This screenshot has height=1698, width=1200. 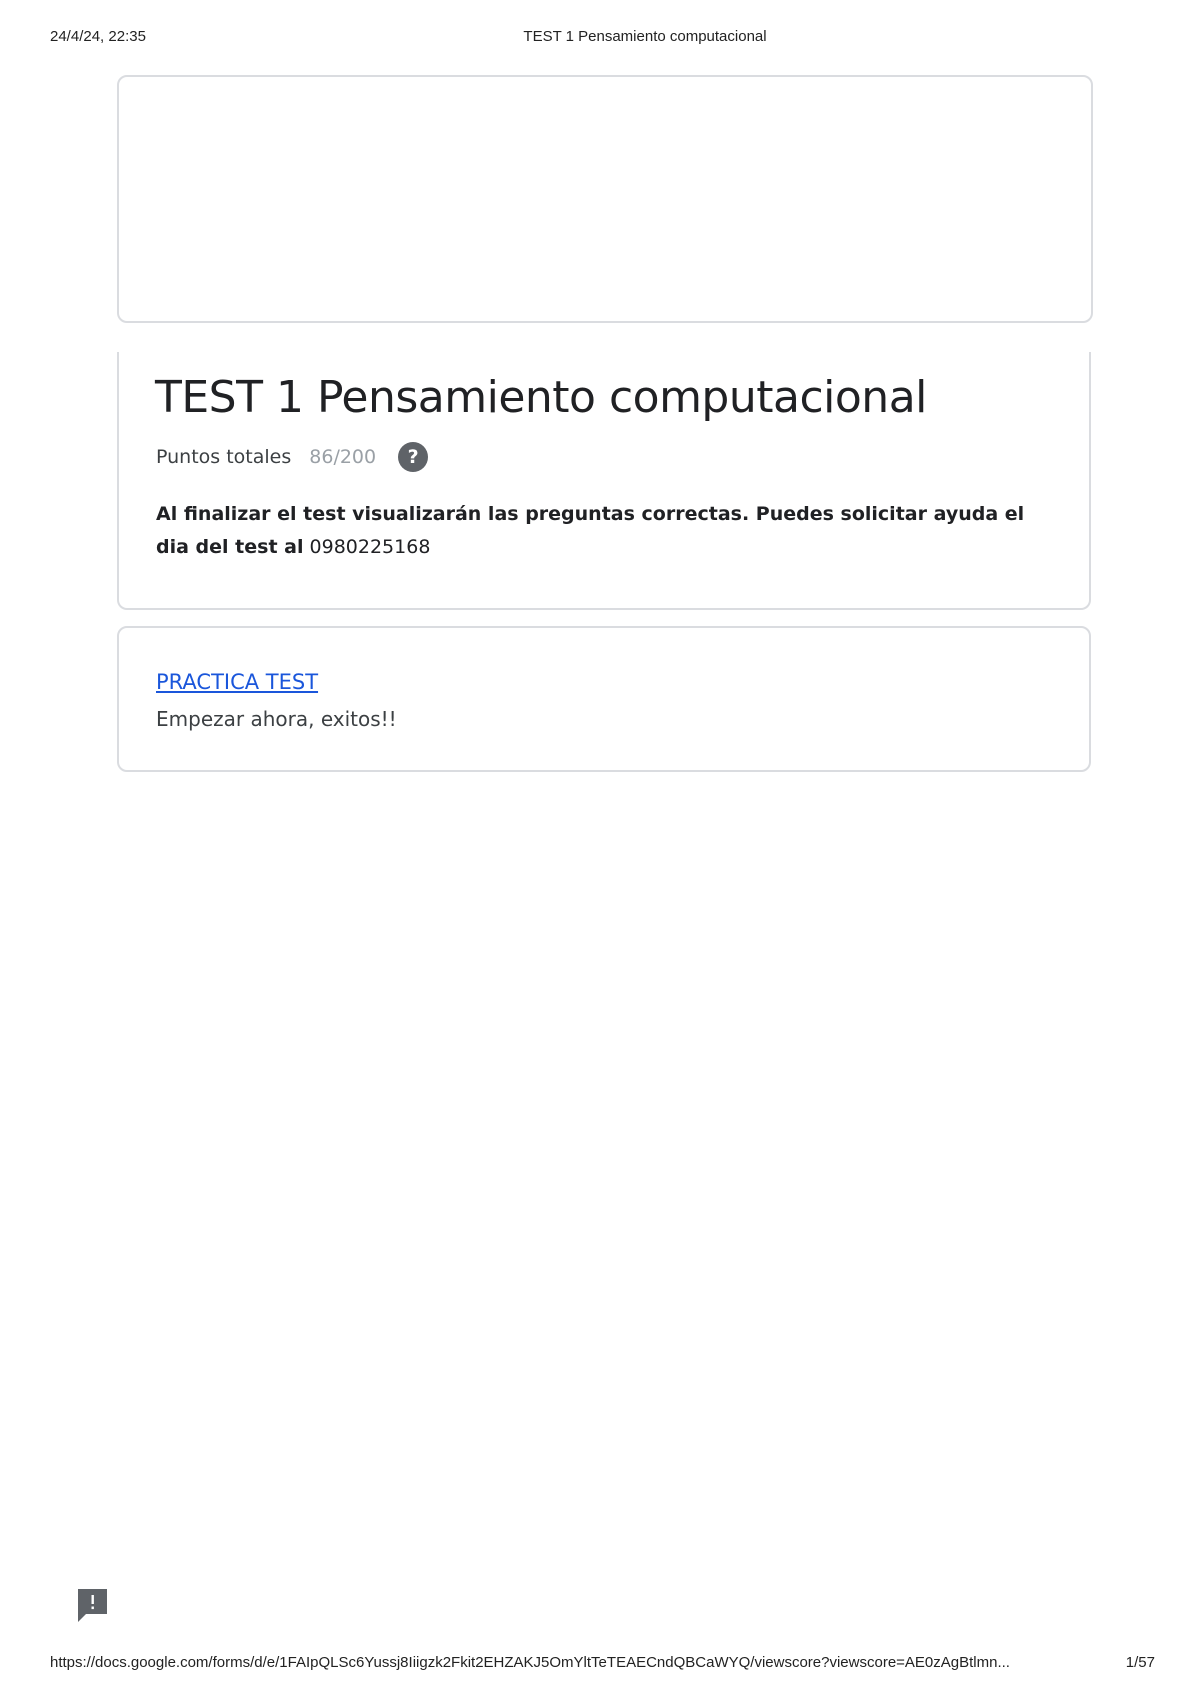 I want to click on print-doc-title: TEST 1 Pensamiento computacional, so click(x=645, y=36).